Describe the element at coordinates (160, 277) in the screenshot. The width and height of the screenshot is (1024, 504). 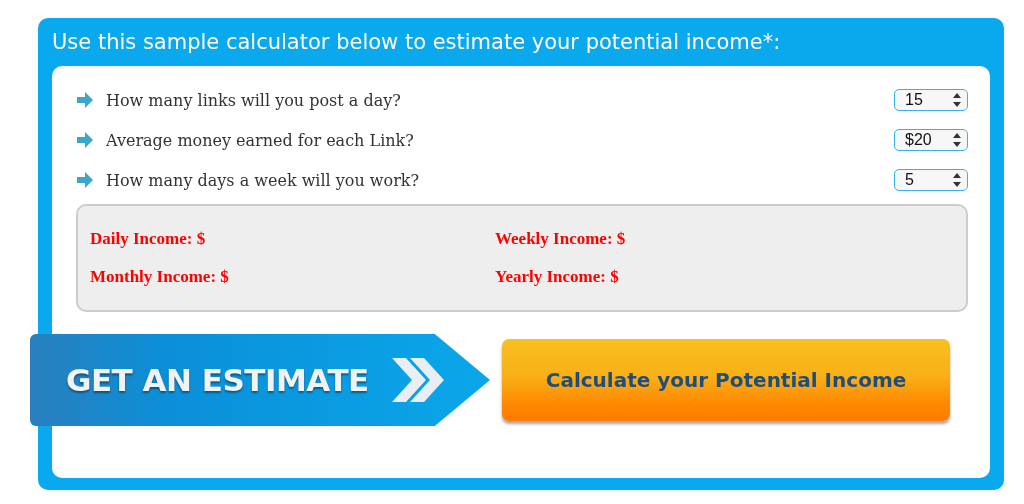
I see `income-result: Monthly Income: $` at that location.